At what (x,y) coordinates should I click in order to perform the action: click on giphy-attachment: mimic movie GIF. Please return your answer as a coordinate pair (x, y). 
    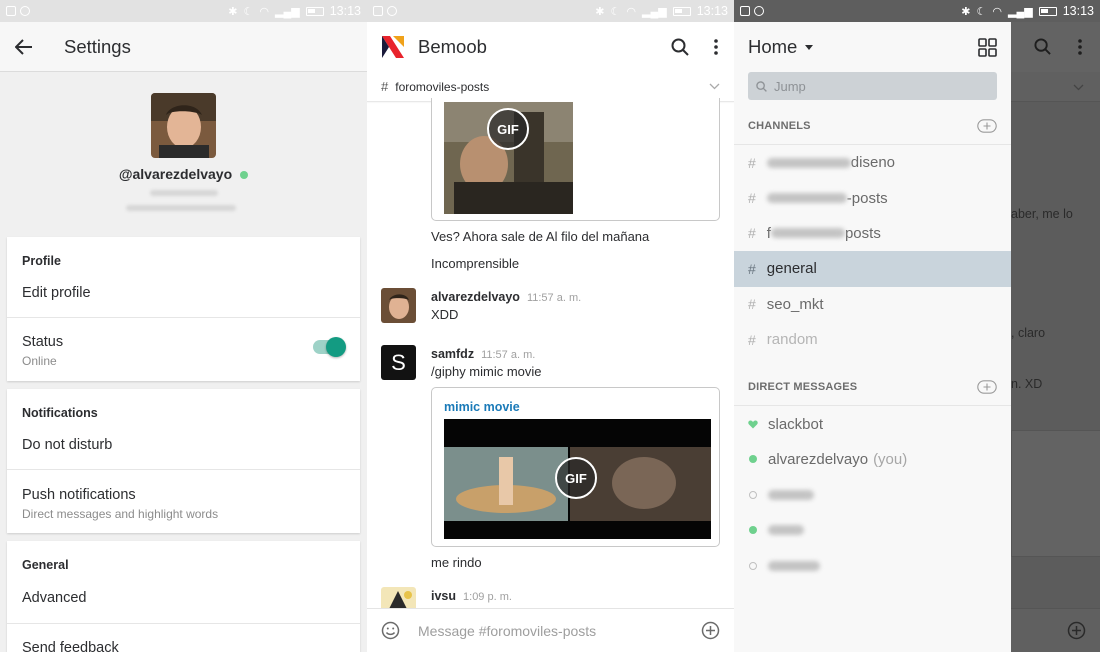
    Looking at the image, I should click on (575, 467).